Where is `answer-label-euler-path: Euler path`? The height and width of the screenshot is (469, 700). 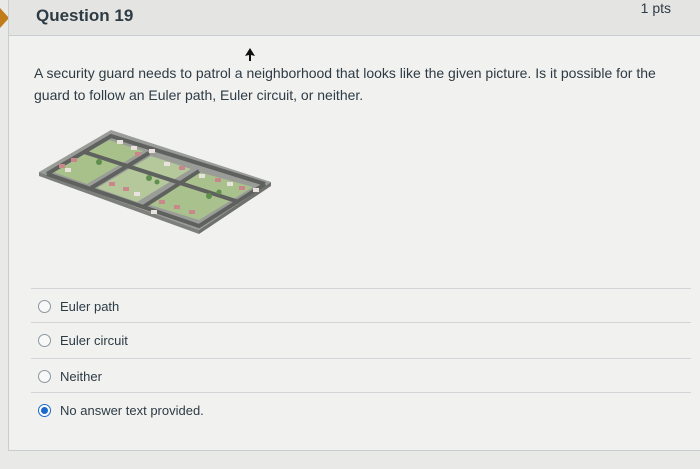 answer-label-euler-path: Euler path is located at coordinates (89, 306).